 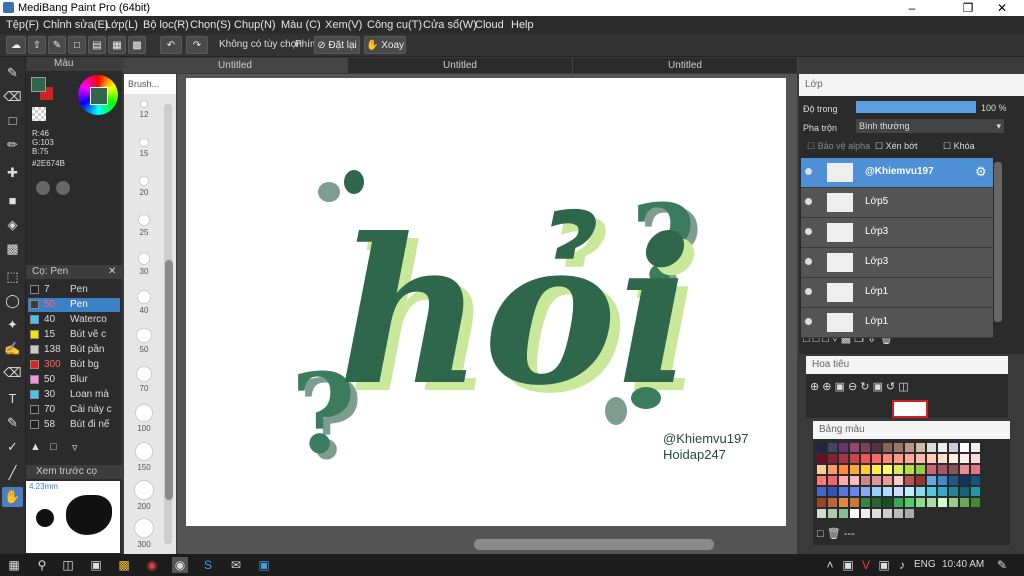 I want to click on clipping-checkbox: ☐ Xén bớt, so click(x=896, y=146).